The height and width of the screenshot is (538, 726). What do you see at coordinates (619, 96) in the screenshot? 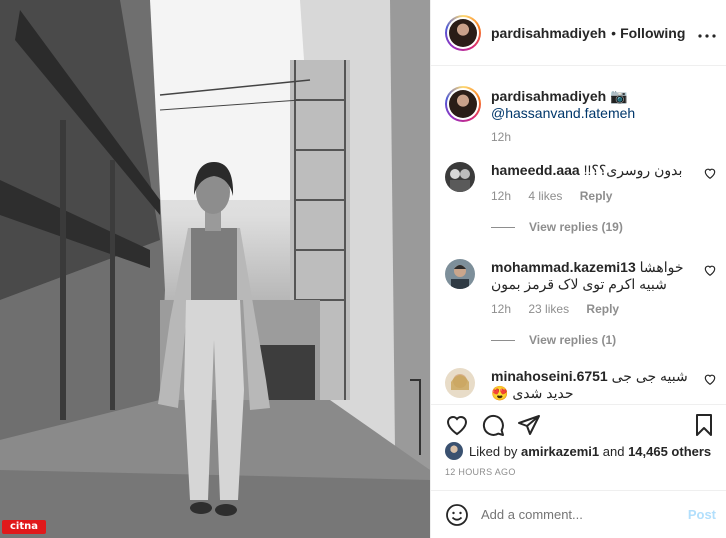
I see `camera-emoji: 📷` at bounding box center [619, 96].